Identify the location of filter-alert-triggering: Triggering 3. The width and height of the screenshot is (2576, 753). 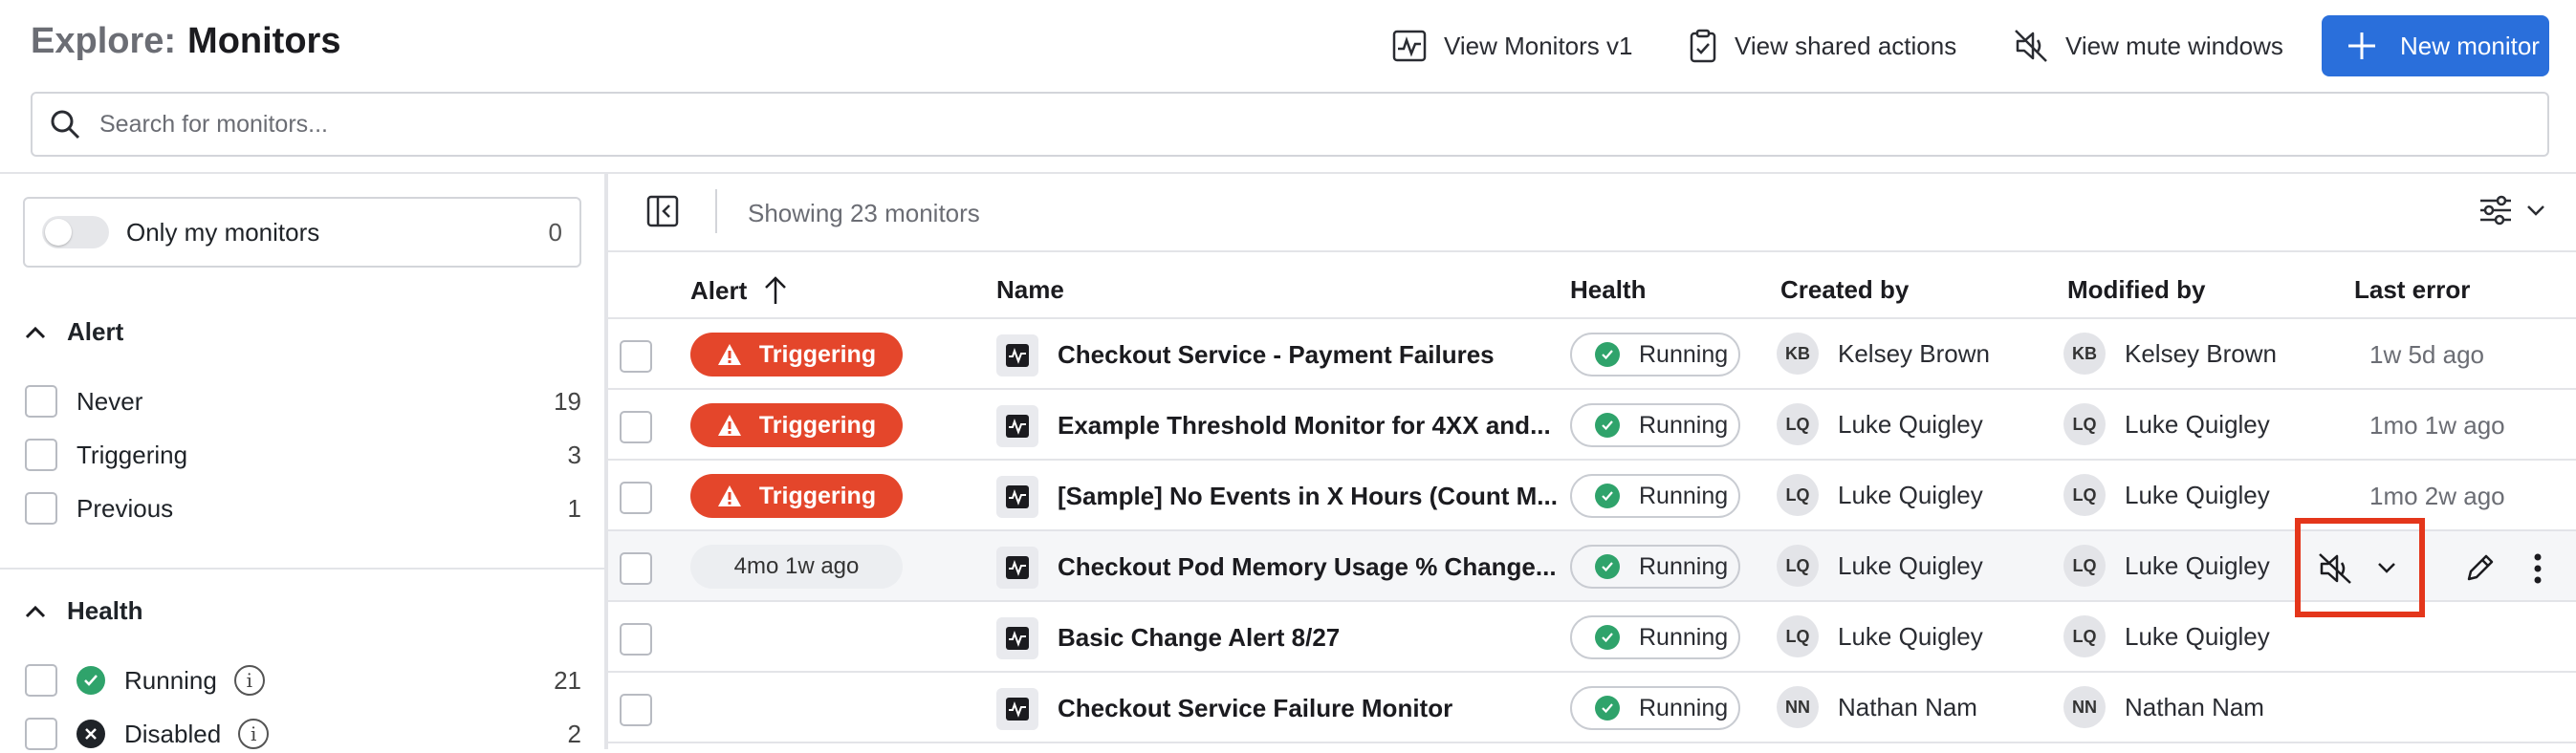
(303, 455).